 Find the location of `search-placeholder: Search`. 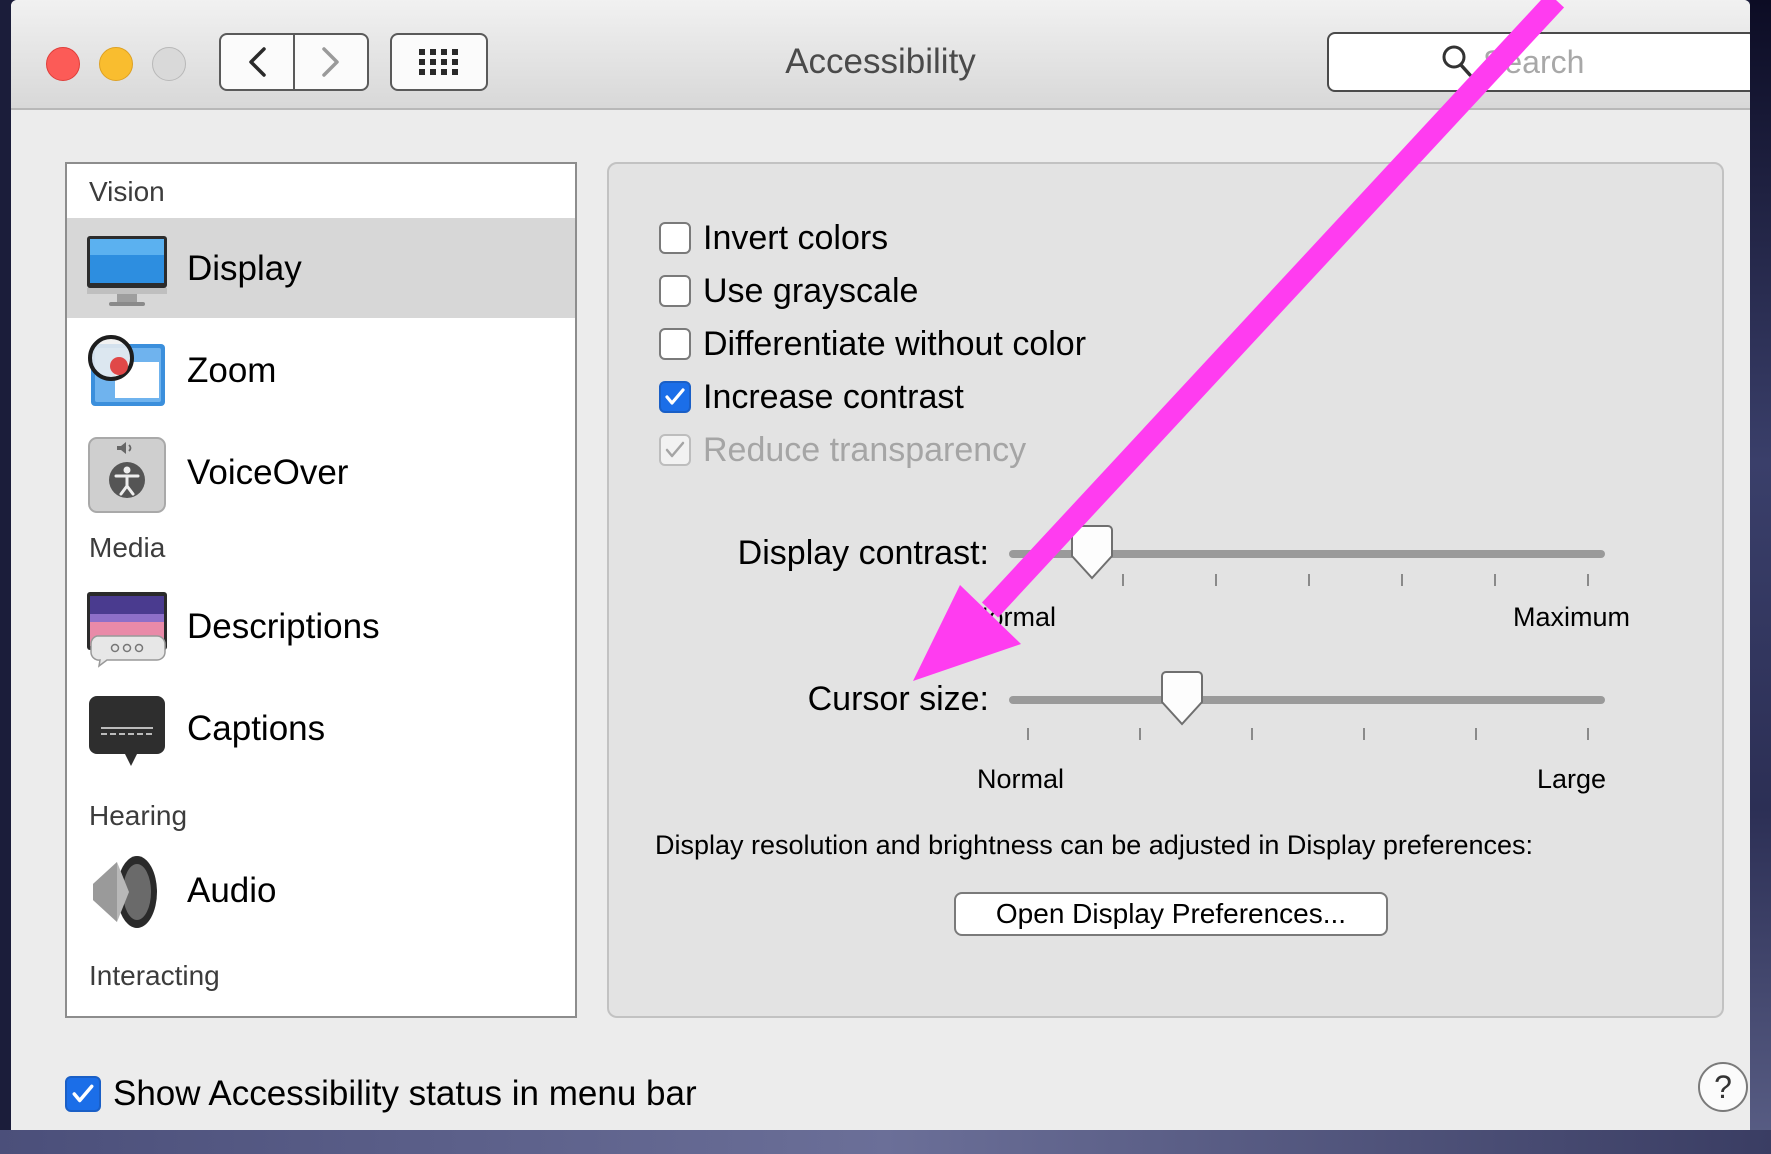

search-placeholder: Search is located at coordinates (1534, 62).